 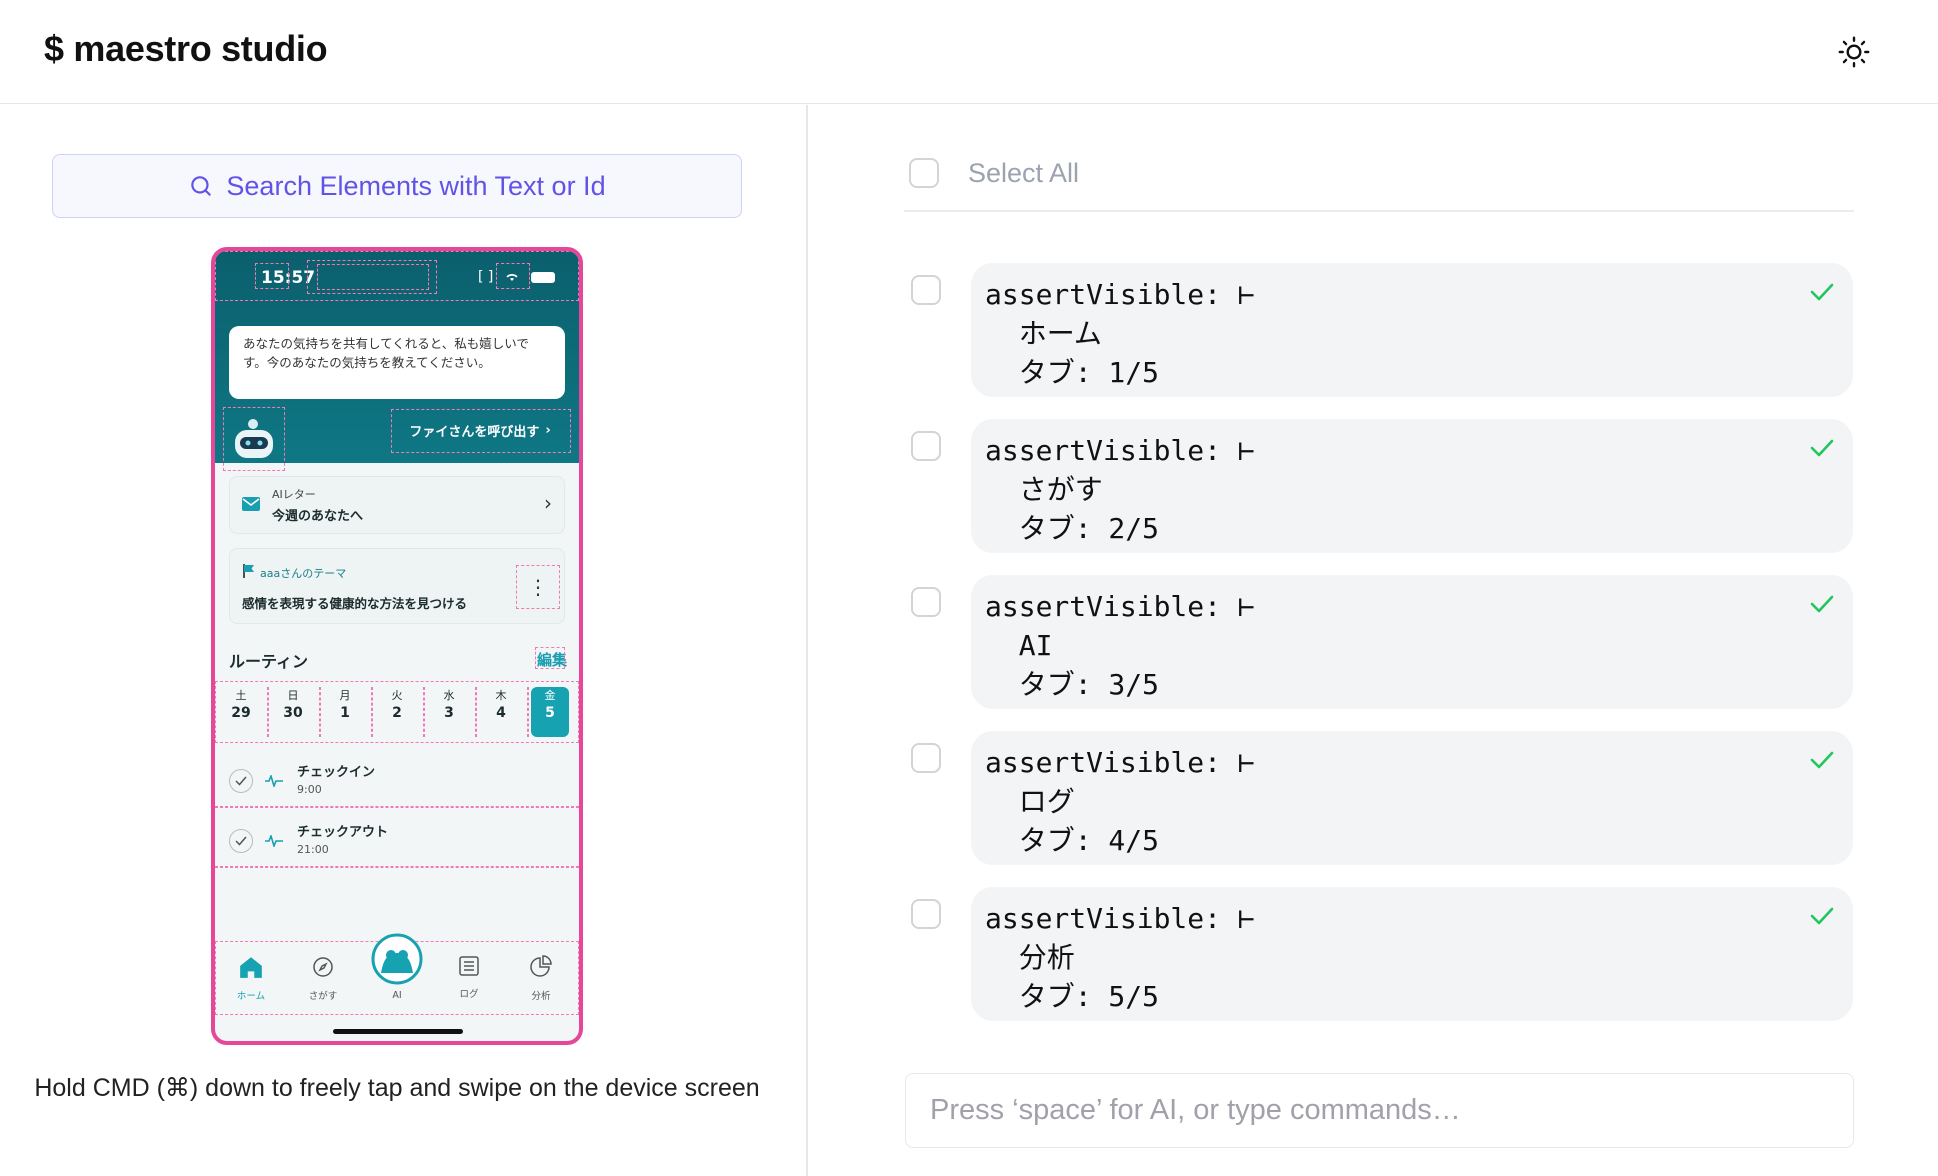 I want to click on compass-icon, so click(x=323, y=967).